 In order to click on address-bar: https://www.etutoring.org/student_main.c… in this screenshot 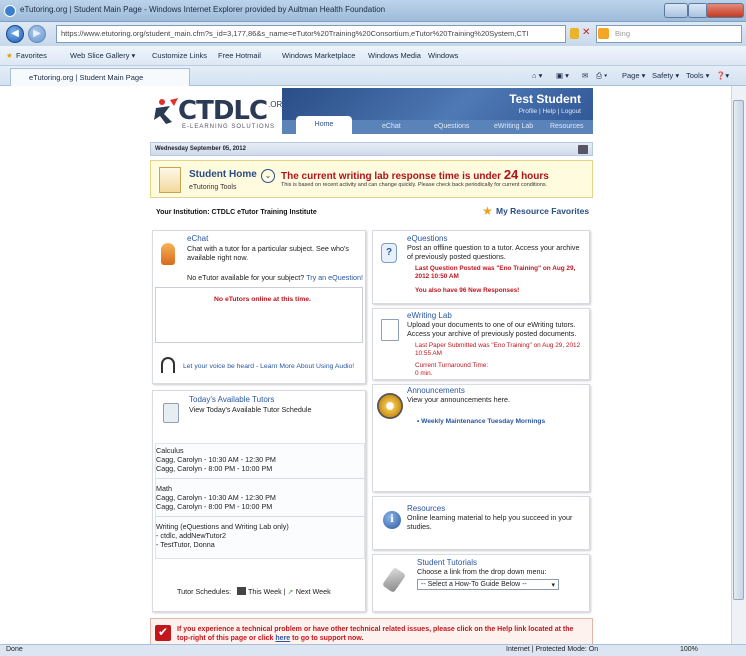, I will do `click(311, 34)`.